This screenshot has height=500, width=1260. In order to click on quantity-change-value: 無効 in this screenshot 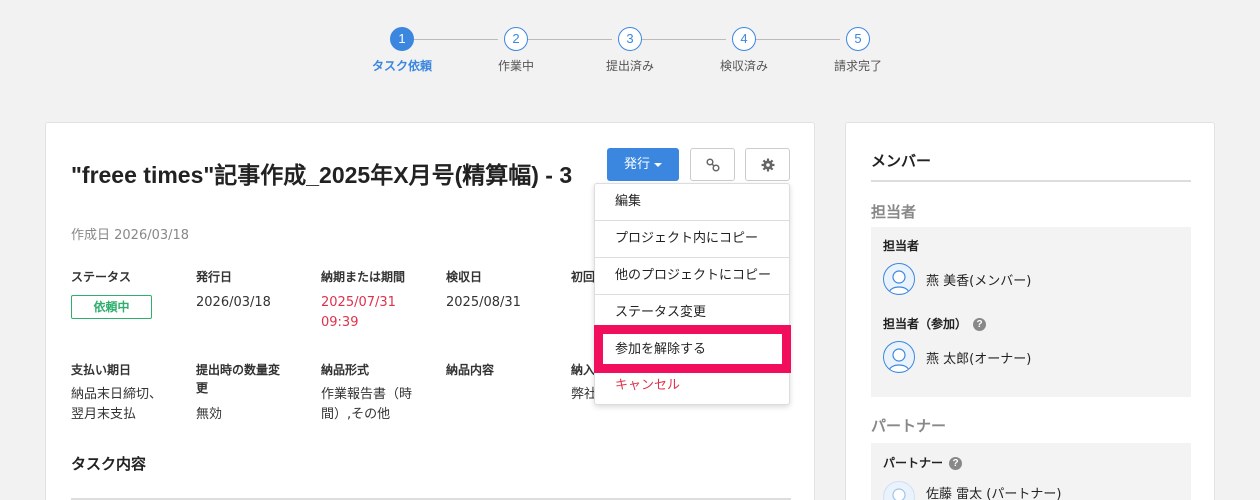, I will do `click(209, 414)`.